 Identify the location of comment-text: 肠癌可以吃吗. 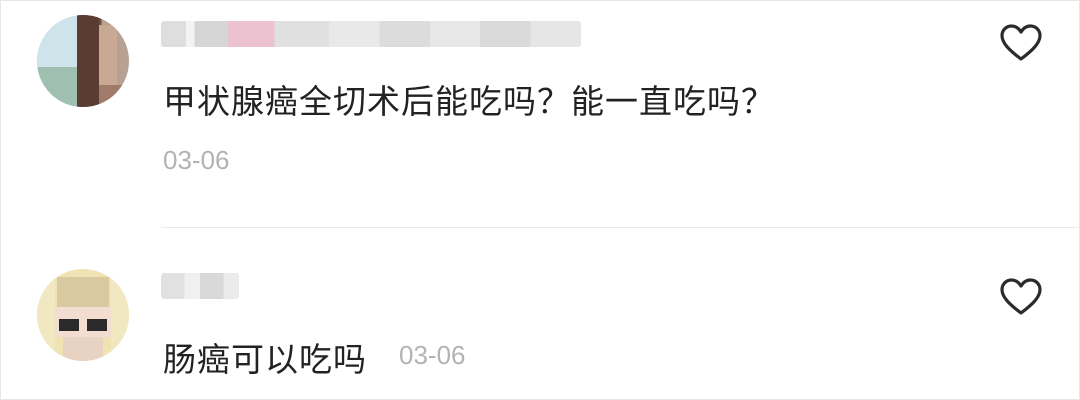
(265, 359).